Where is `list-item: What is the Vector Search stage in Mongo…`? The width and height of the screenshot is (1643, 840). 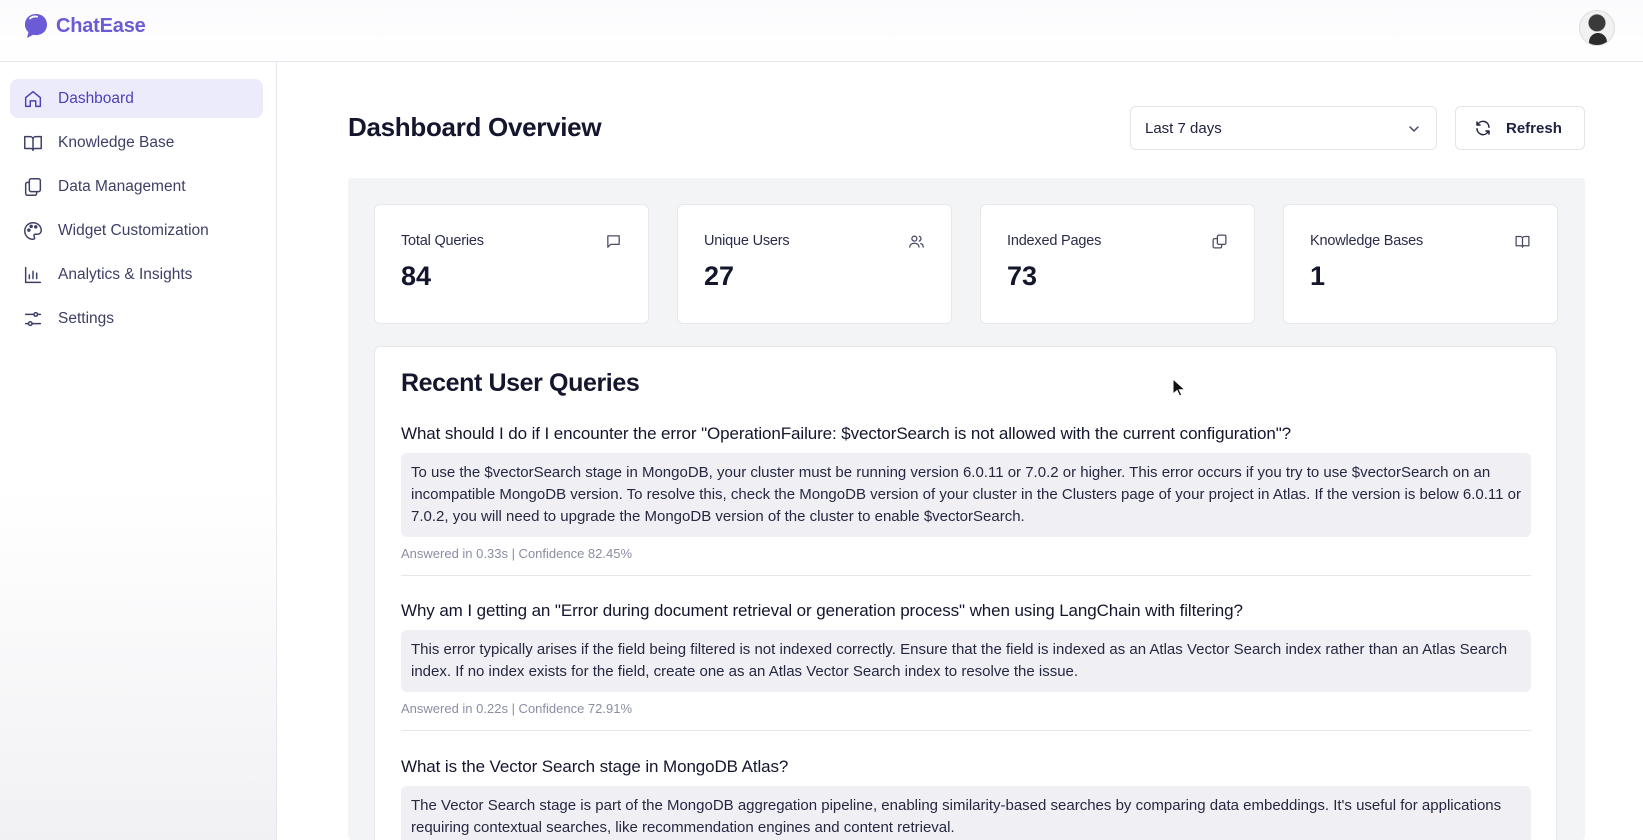 list-item: What is the Vector Search stage in Mongo… is located at coordinates (966, 798).